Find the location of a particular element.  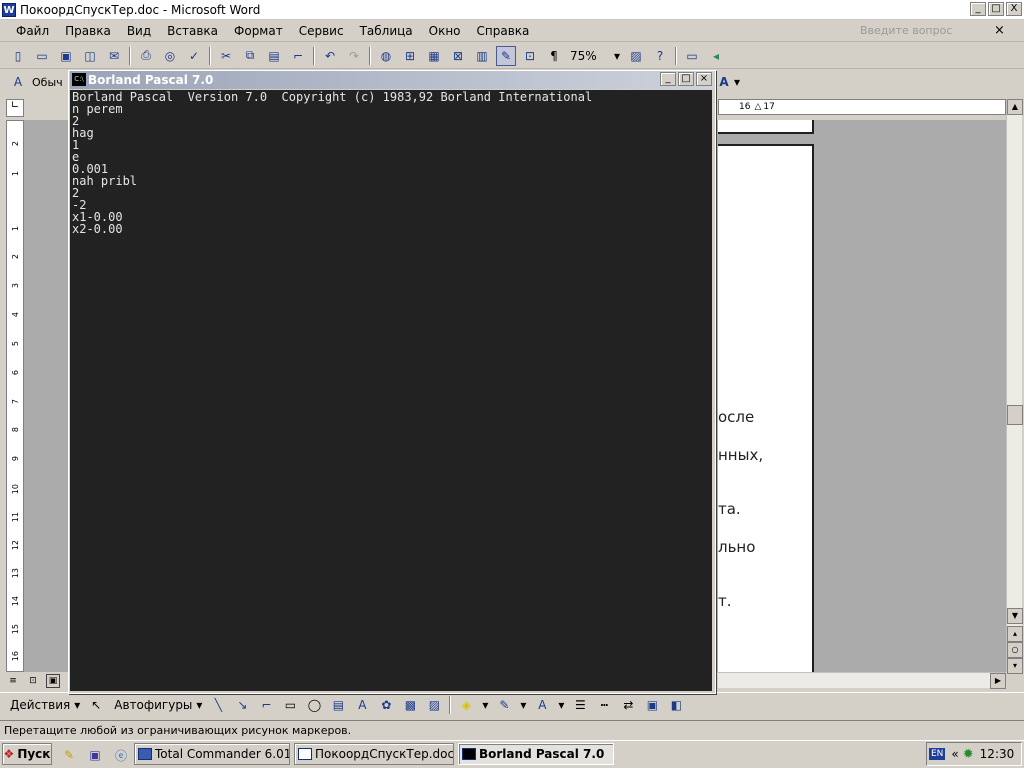

insert-picture-icon: ▨ is located at coordinates (434, 705).